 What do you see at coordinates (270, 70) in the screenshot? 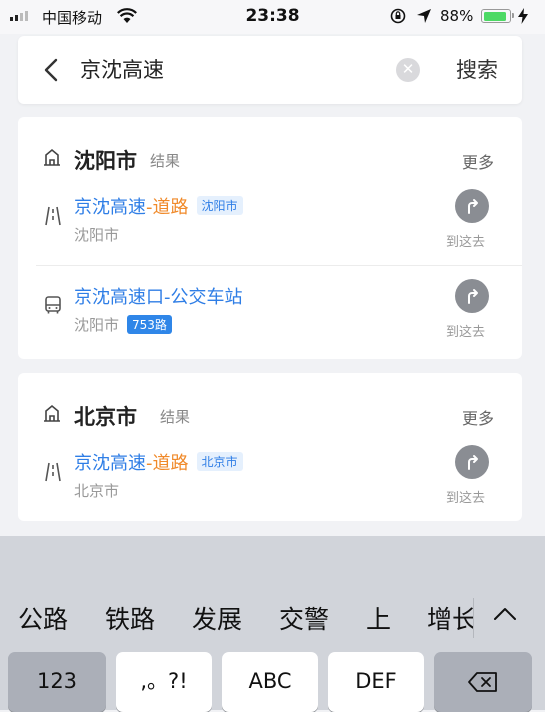
I see `search-bar: 京沈高速 ✕ 搜索` at bounding box center [270, 70].